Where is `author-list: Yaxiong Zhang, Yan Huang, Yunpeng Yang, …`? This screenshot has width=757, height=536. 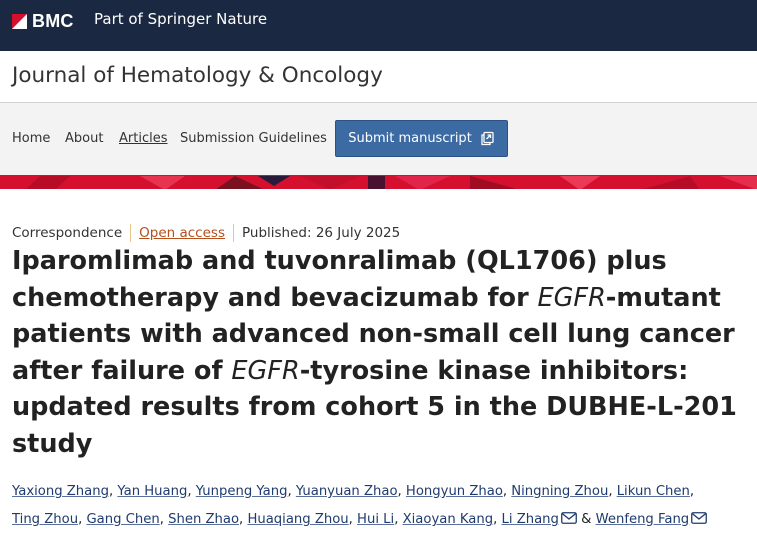 author-list: Yaxiong Zhang, Yan Huang, Yunpeng Yang, … is located at coordinates (384, 506).